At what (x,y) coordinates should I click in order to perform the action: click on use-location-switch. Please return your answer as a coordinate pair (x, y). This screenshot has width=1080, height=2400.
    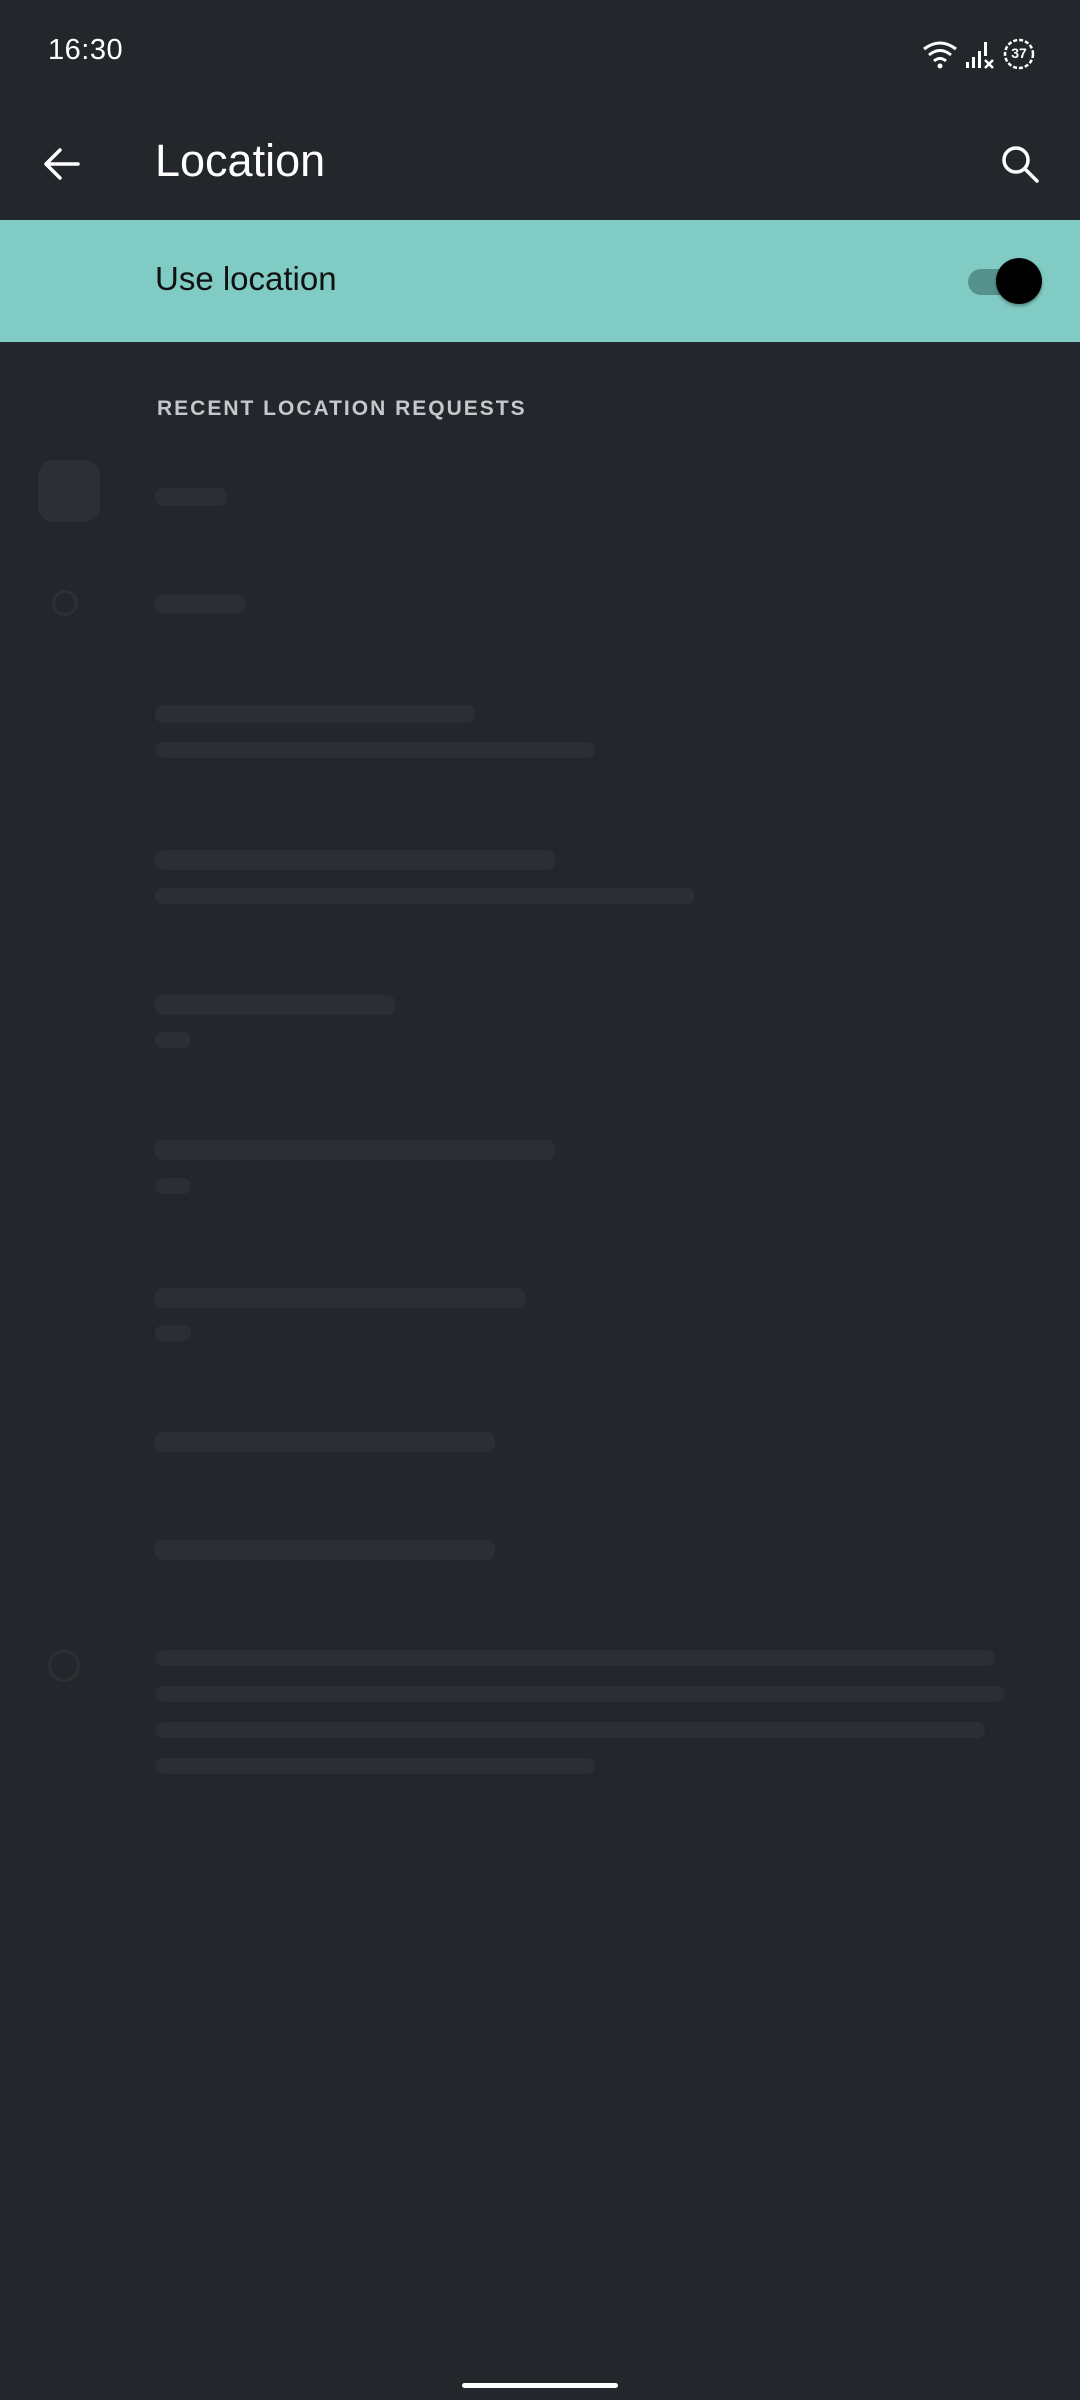
    Looking at the image, I should click on (1005, 281).